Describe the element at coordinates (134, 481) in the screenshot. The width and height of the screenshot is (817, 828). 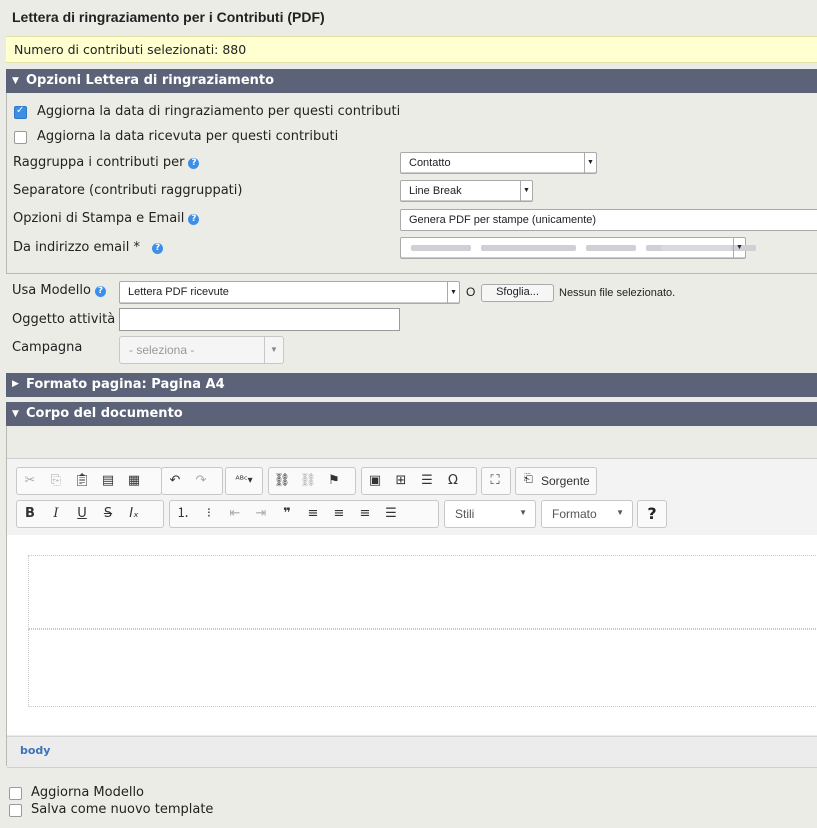
I see `paste-word-icon: ▦` at that location.